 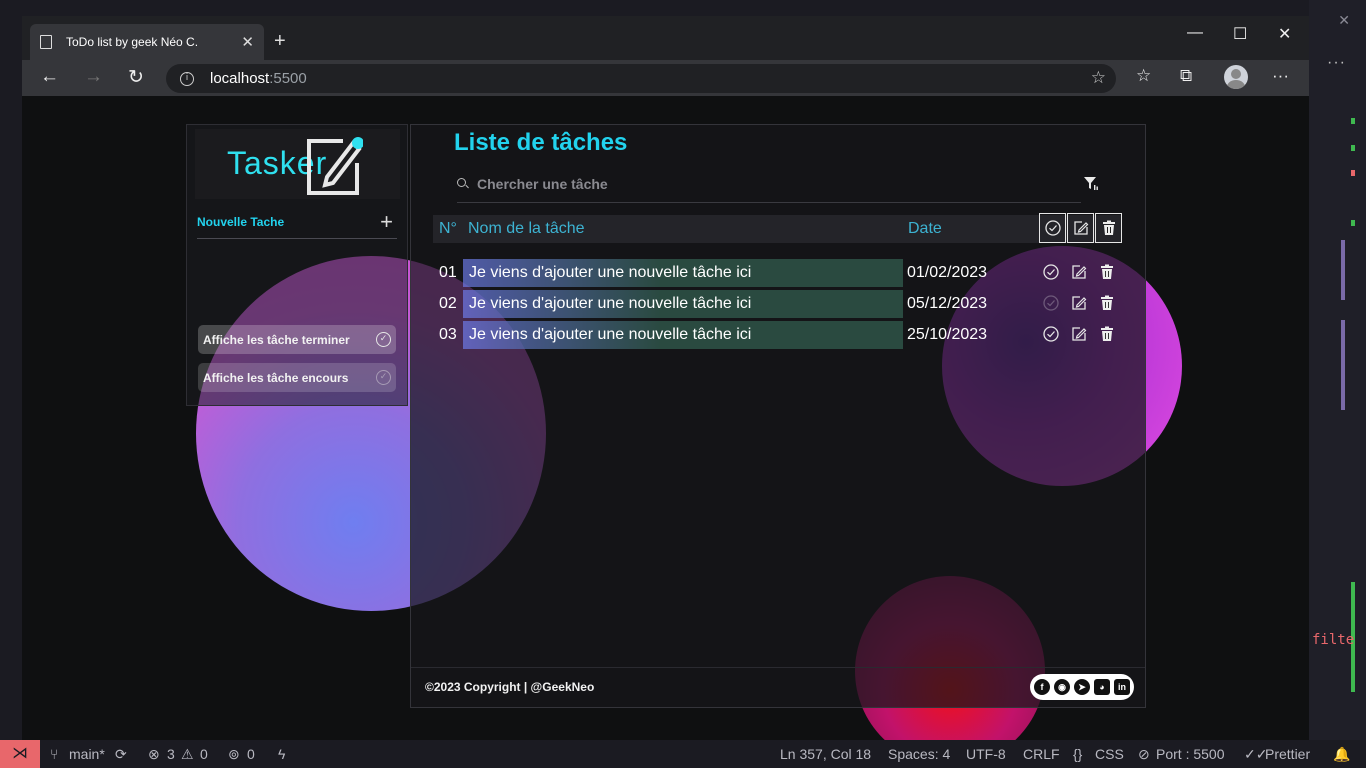 What do you see at coordinates (171, 754) in the screenshot?
I see `error-count: 3` at bounding box center [171, 754].